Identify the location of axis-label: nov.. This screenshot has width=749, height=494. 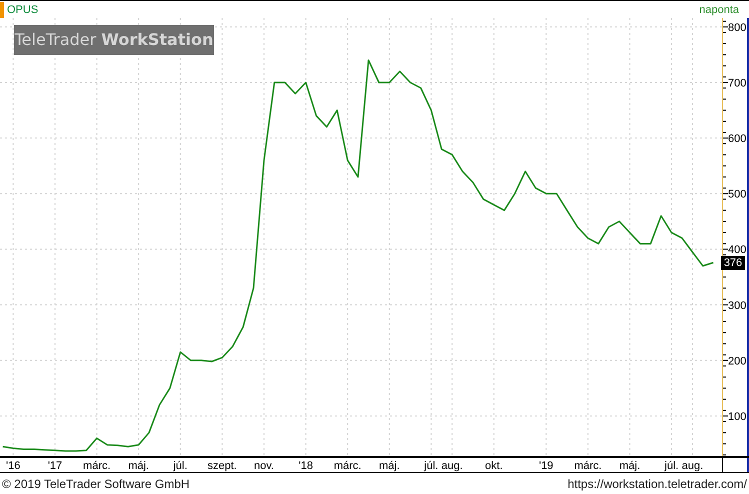
(264, 466).